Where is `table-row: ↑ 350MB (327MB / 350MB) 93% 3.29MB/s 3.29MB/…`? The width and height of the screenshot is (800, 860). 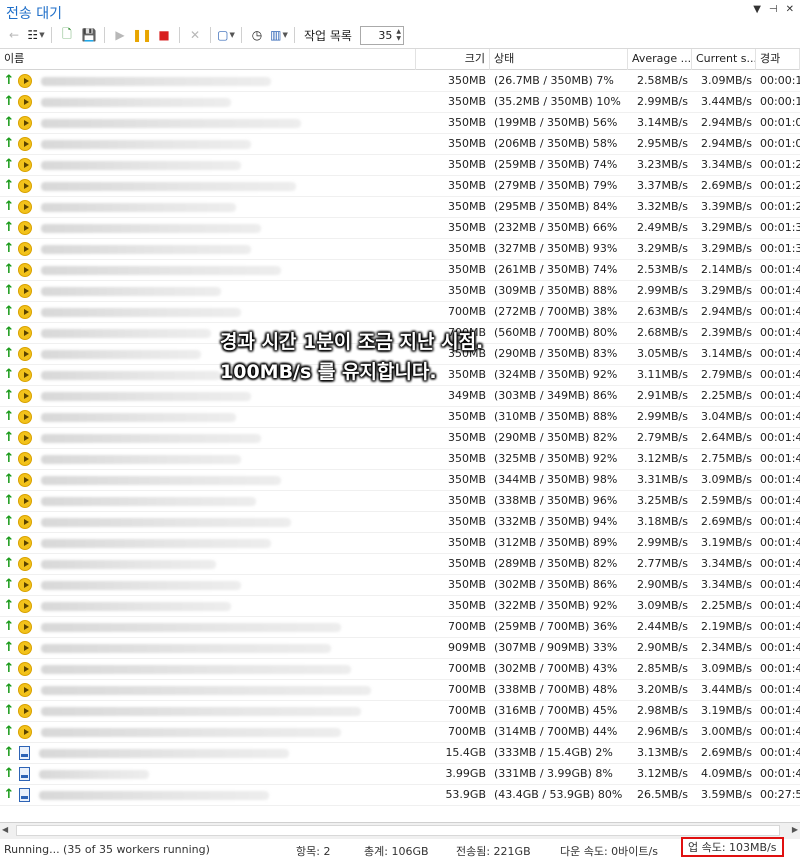
table-row: ↑ 350MB (327MB / 350MB) 93% 3.29MB/s 3.29MB/… is located at coordinates (400, 249).